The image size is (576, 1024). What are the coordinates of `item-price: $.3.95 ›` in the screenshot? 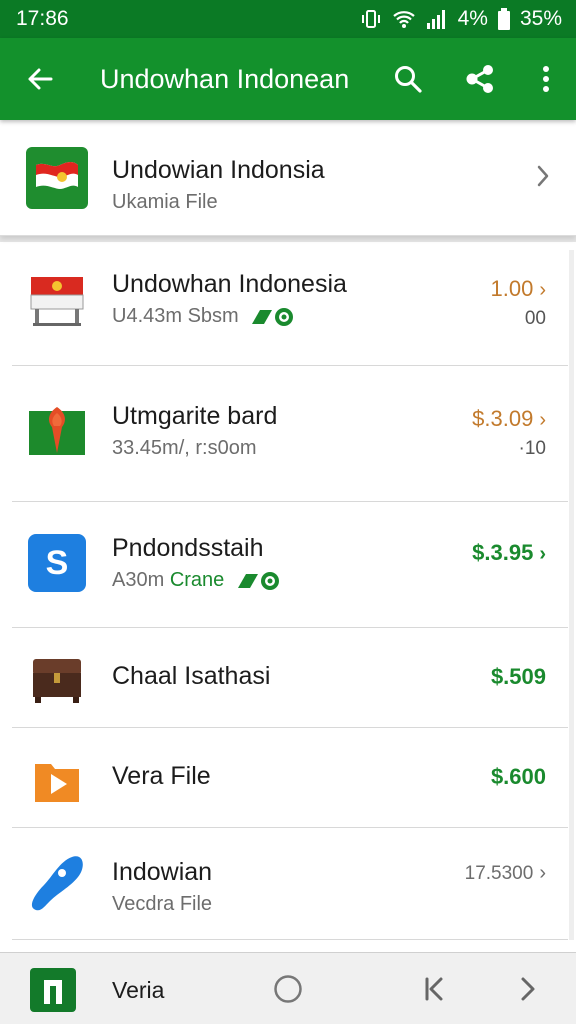 It's located at (509, 553).